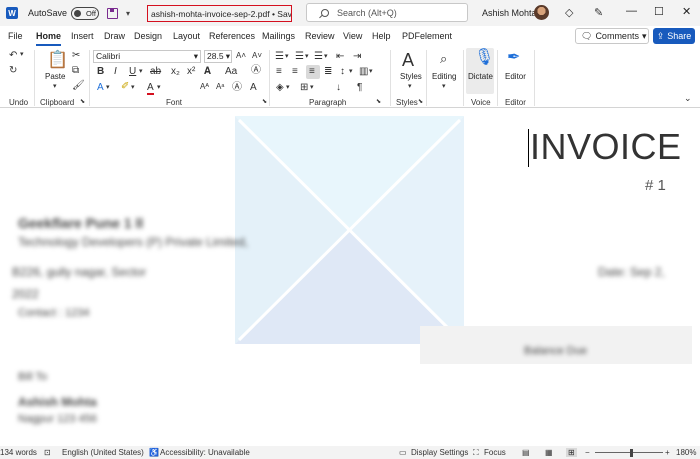  Describe the element at coordinates (338, 88) in the screenshot. I see `sort-icon: ↓` at that location.